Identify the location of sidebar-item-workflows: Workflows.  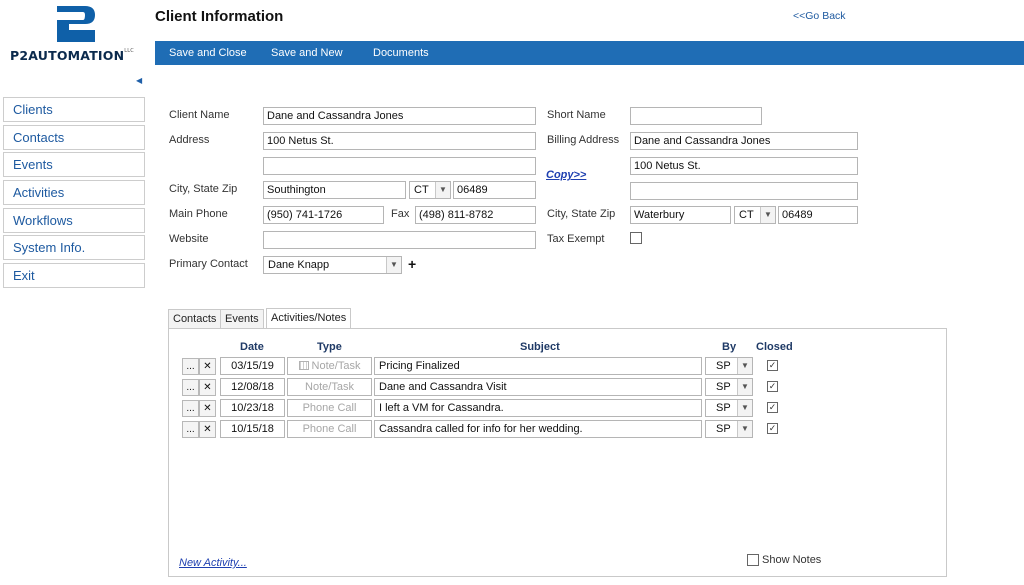
(74, 220).